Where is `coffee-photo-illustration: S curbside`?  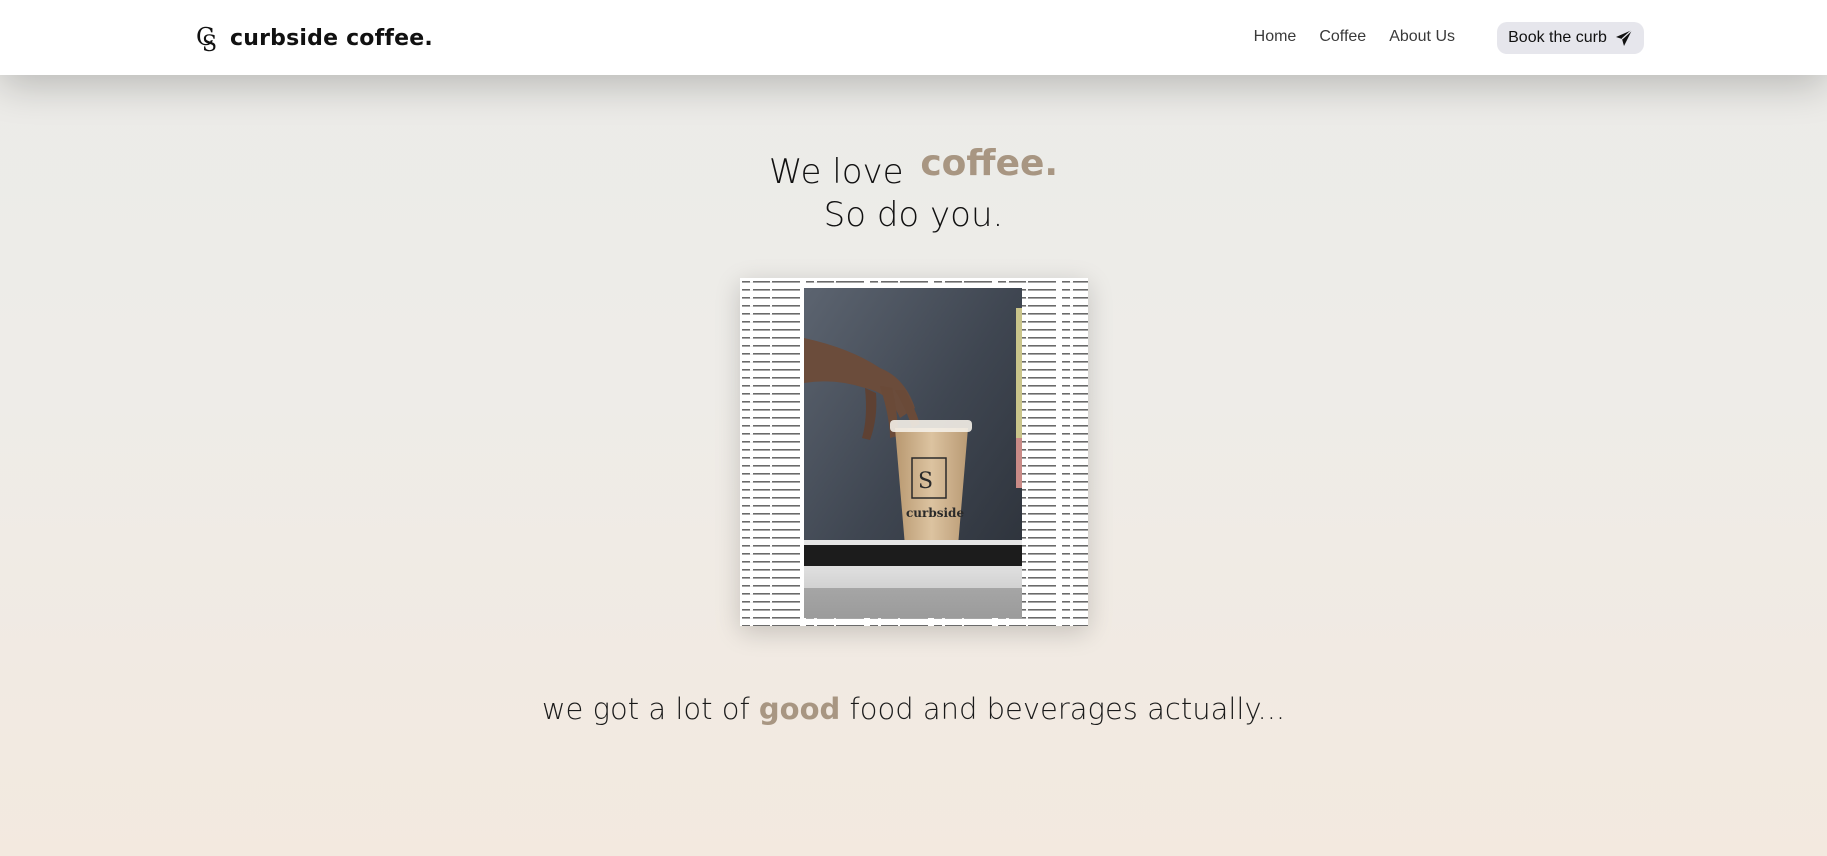
coffee-photo-illustration: S curbside is located at coordinates (914, 452).